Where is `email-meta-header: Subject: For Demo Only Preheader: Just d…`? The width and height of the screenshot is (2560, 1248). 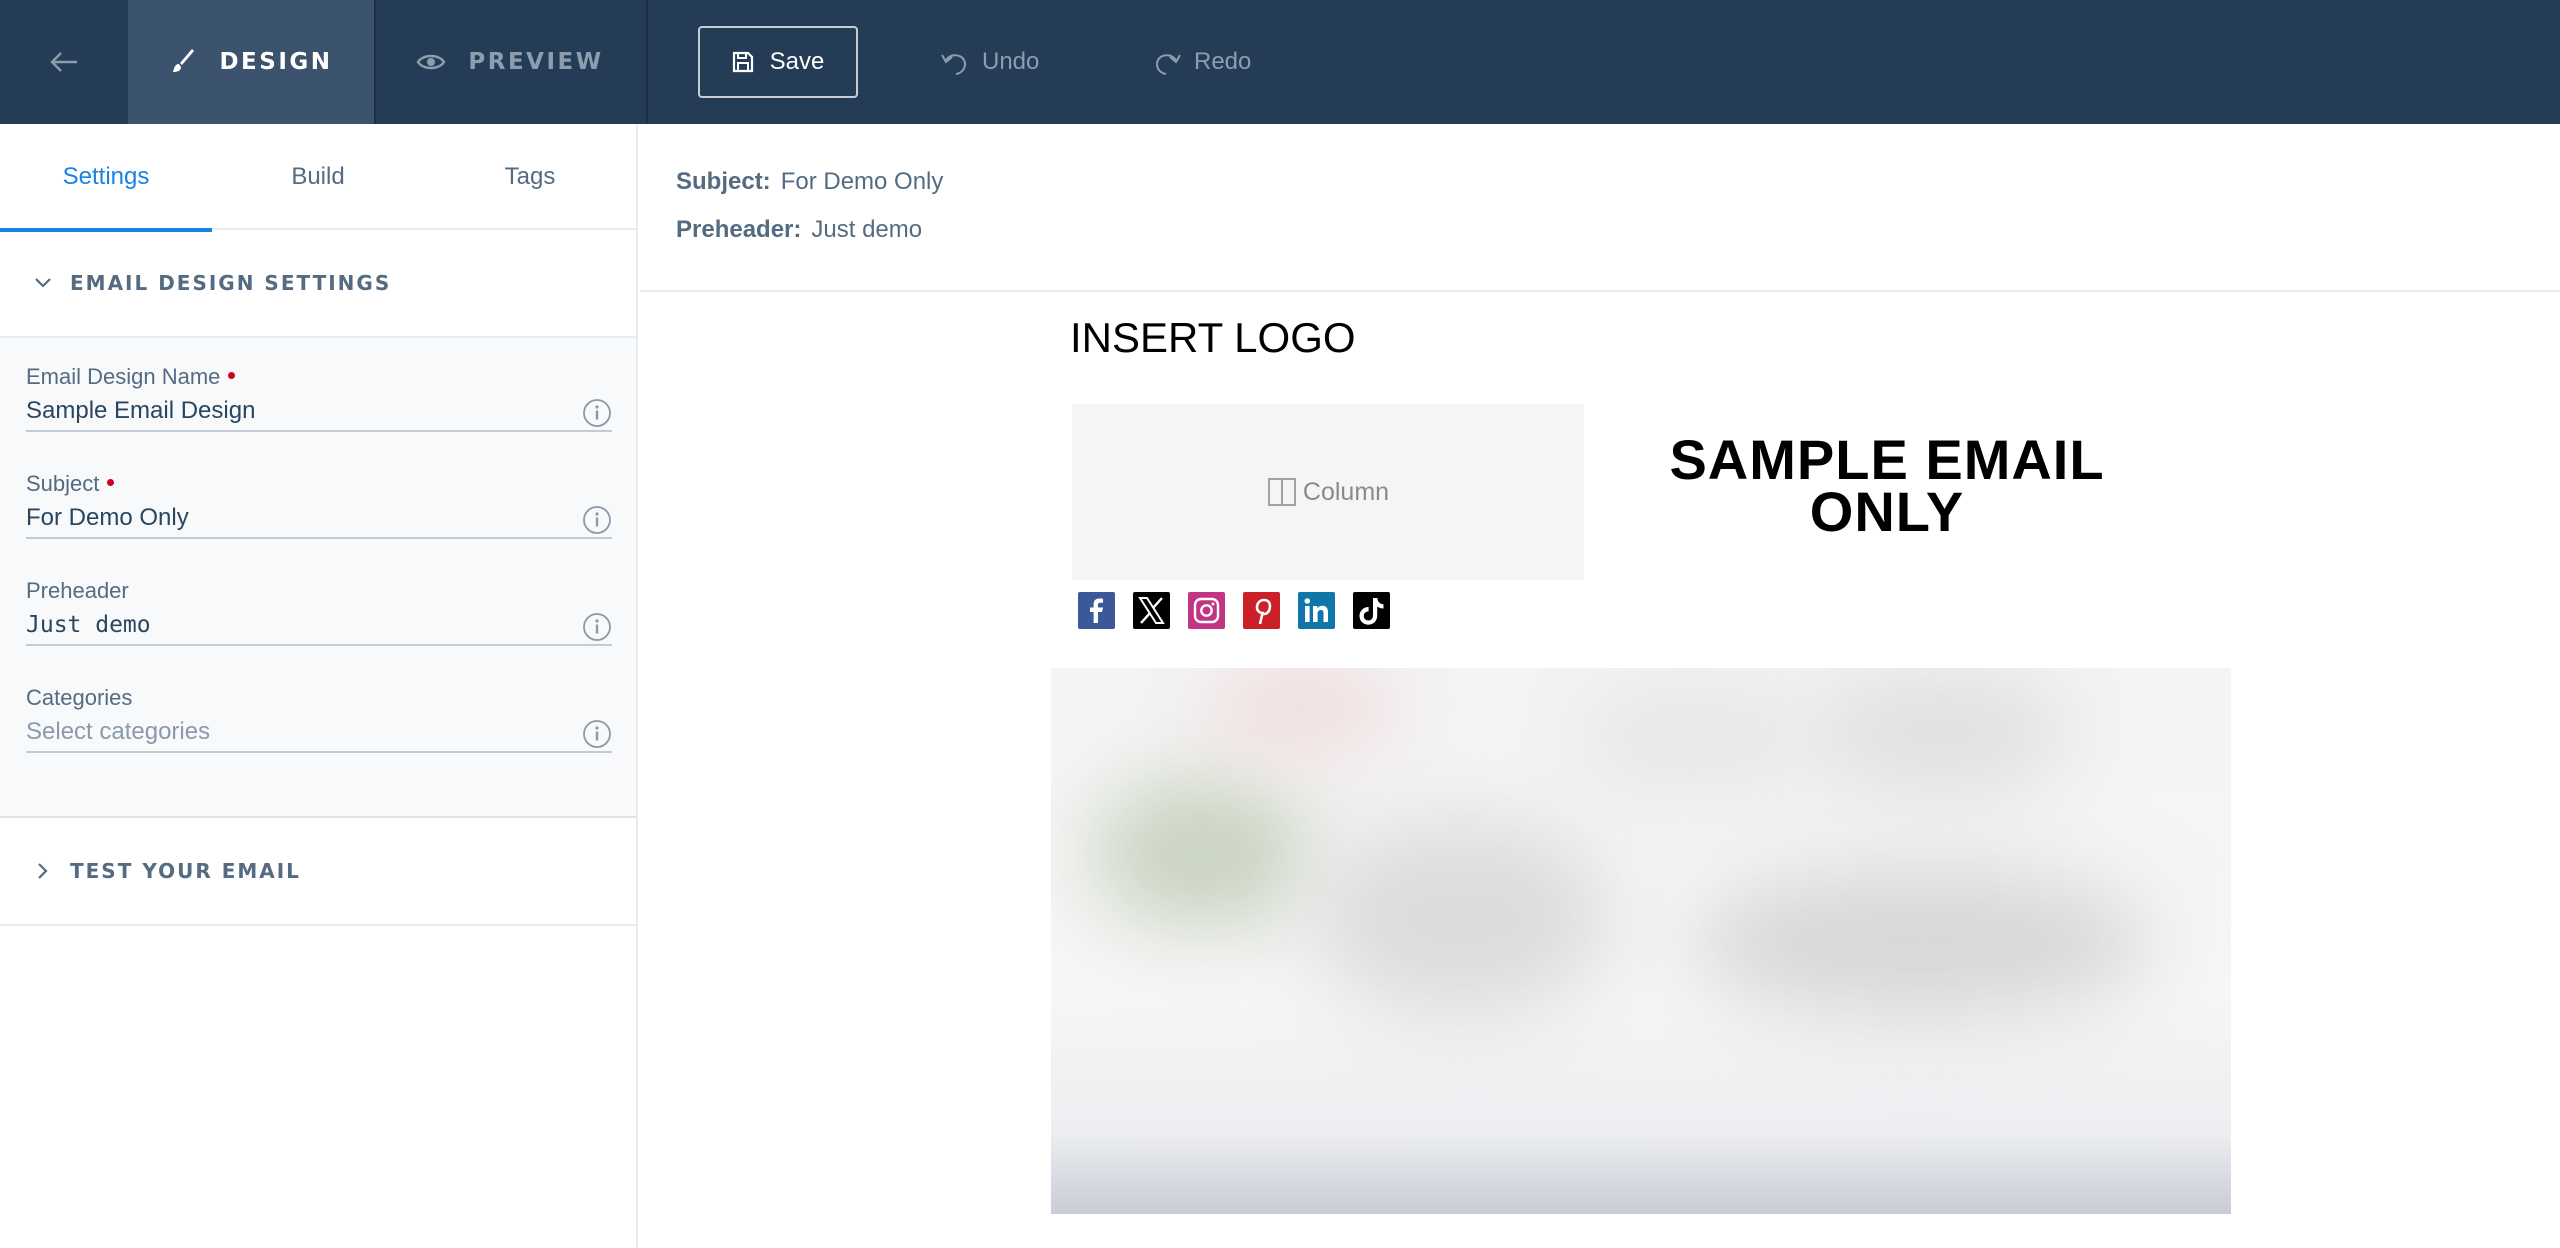
email-meta-header: Subject: For Demo Only Preheader: Just d… is located at coordinates (1600, 208).